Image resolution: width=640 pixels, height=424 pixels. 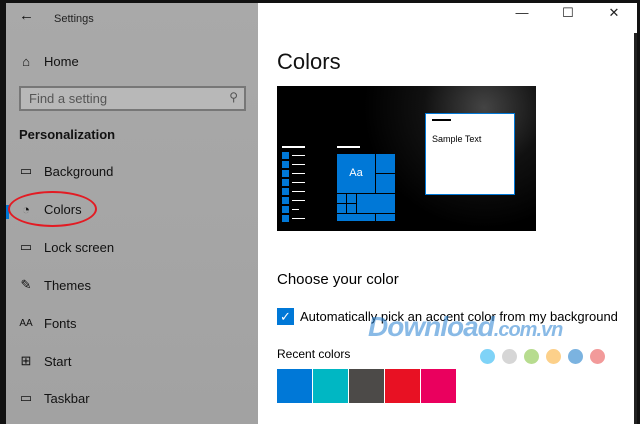 What do you see at coordinates (63, 209) in the screenshot?
I see `item-label: Colors` at bounding box center [63, 209].